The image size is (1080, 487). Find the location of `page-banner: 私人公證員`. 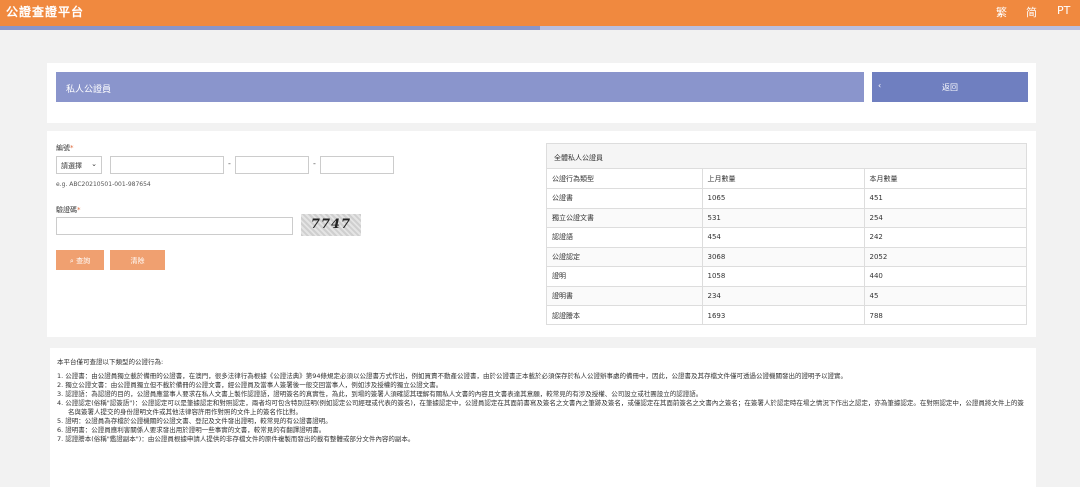

page-banner: 私人公證員 is located at coordinates (460, 87).